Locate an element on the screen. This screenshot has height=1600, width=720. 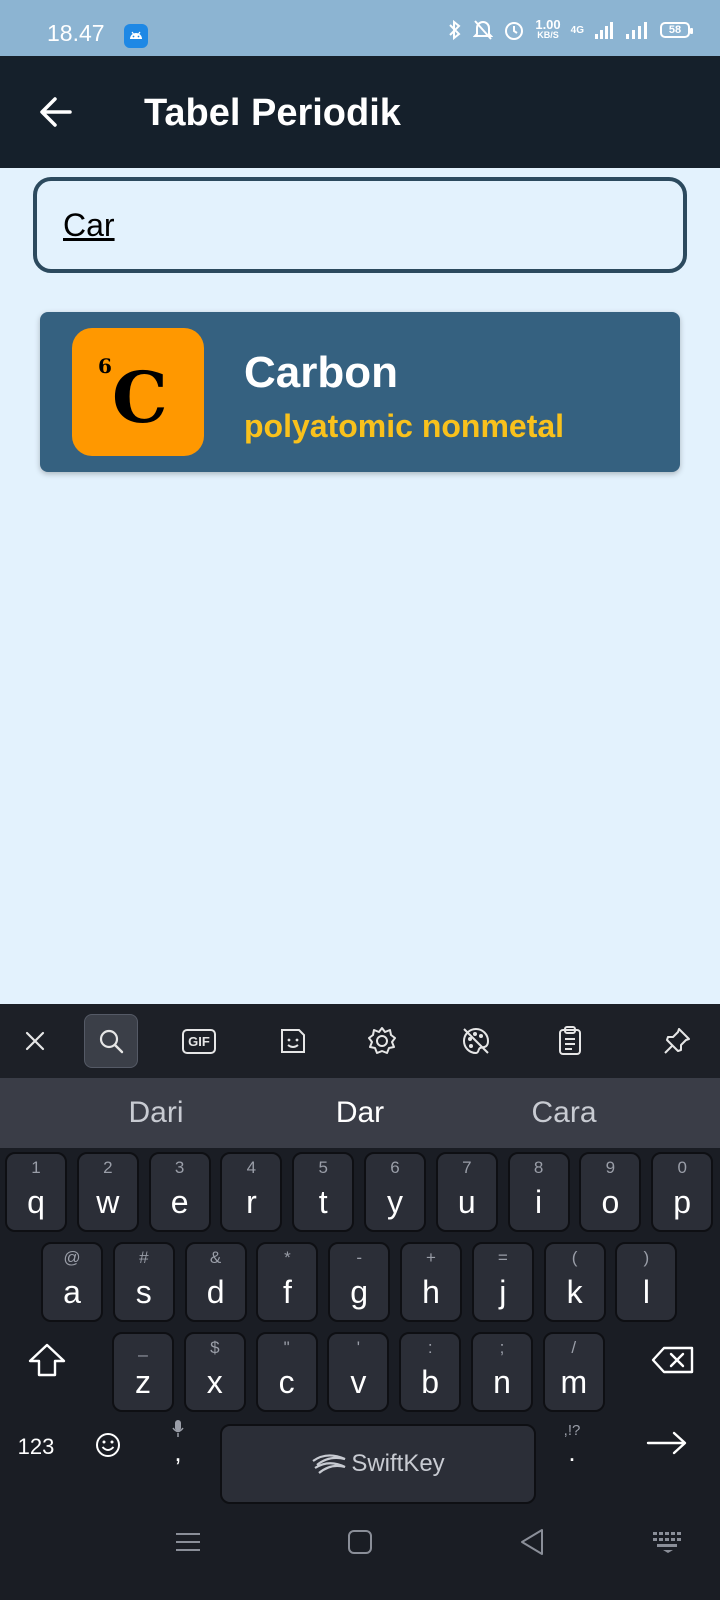
key-label: n is located at coordinates (502, 1382).